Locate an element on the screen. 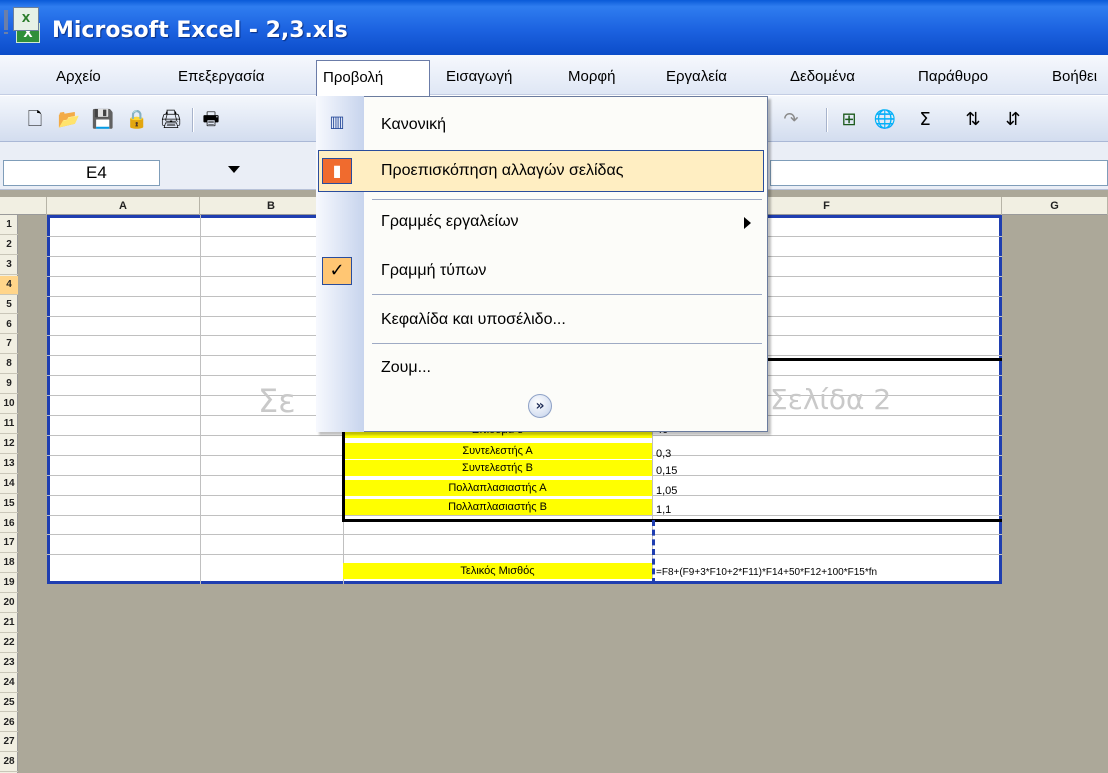  open-icon: 📂 is located at coordinates (69, 120).